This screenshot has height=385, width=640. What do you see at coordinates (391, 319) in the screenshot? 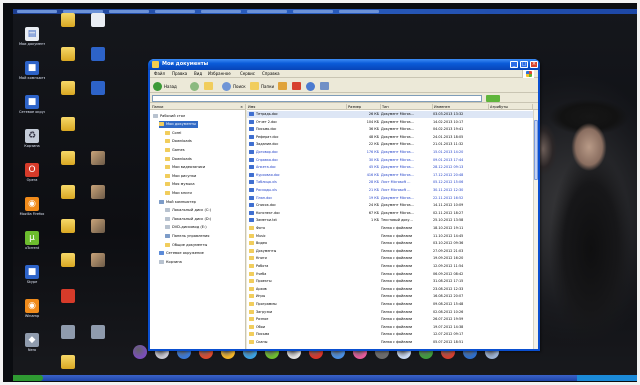
I see `file-row: Разное Папка с файлами 26.07.2012 19:59` at bounding box center [391, 319].